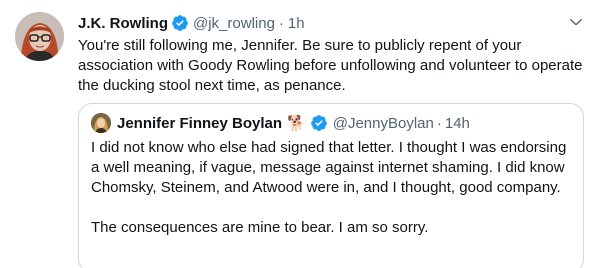  Describe the element at coordinates (383, 123) in the screenshot. I see `quoted-author-handle: @JennyBoylan` at that location.